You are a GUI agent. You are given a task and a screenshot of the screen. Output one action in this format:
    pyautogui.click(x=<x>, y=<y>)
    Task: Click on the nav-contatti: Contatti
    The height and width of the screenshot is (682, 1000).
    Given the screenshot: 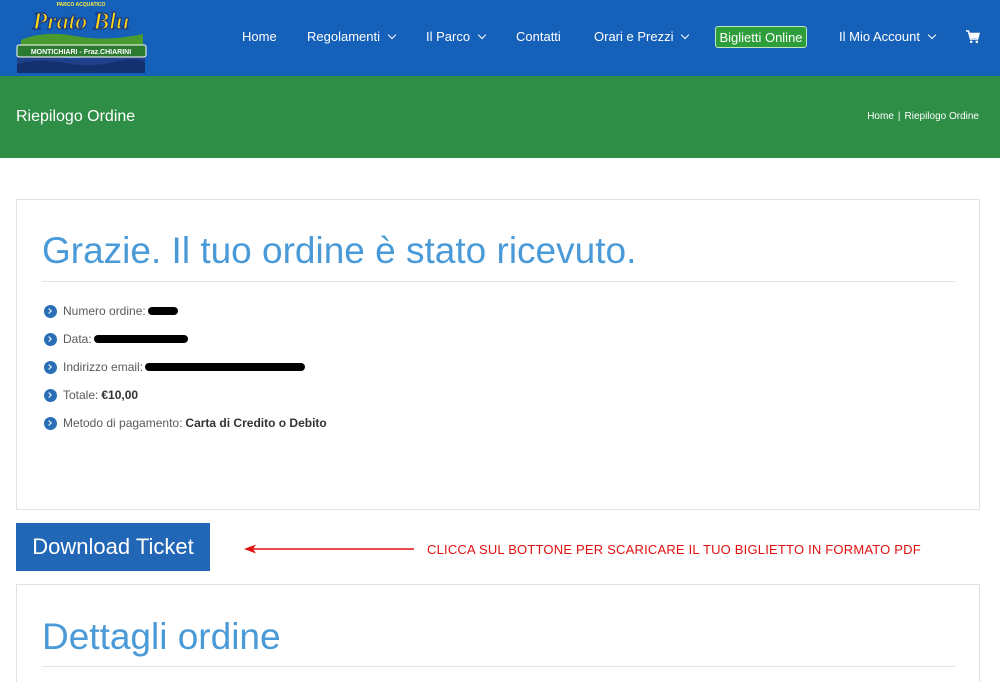 What is the action you would take?
    pyautogui.click(x=538, y=36)
    